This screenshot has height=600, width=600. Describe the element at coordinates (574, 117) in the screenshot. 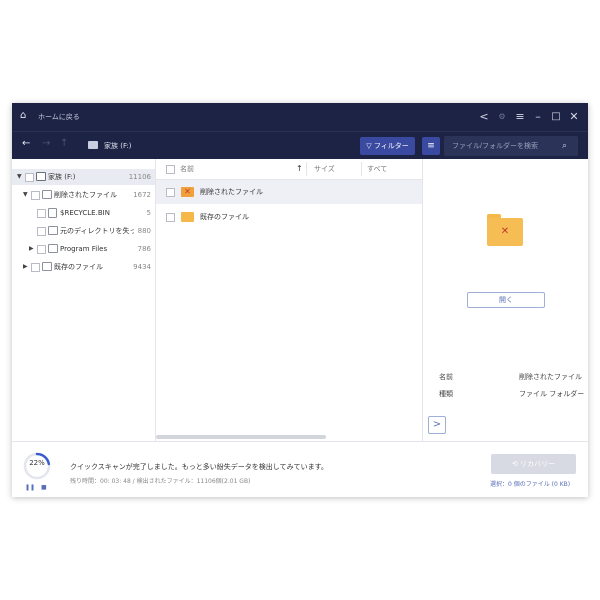

I see `close-icon: ✕` at that location.